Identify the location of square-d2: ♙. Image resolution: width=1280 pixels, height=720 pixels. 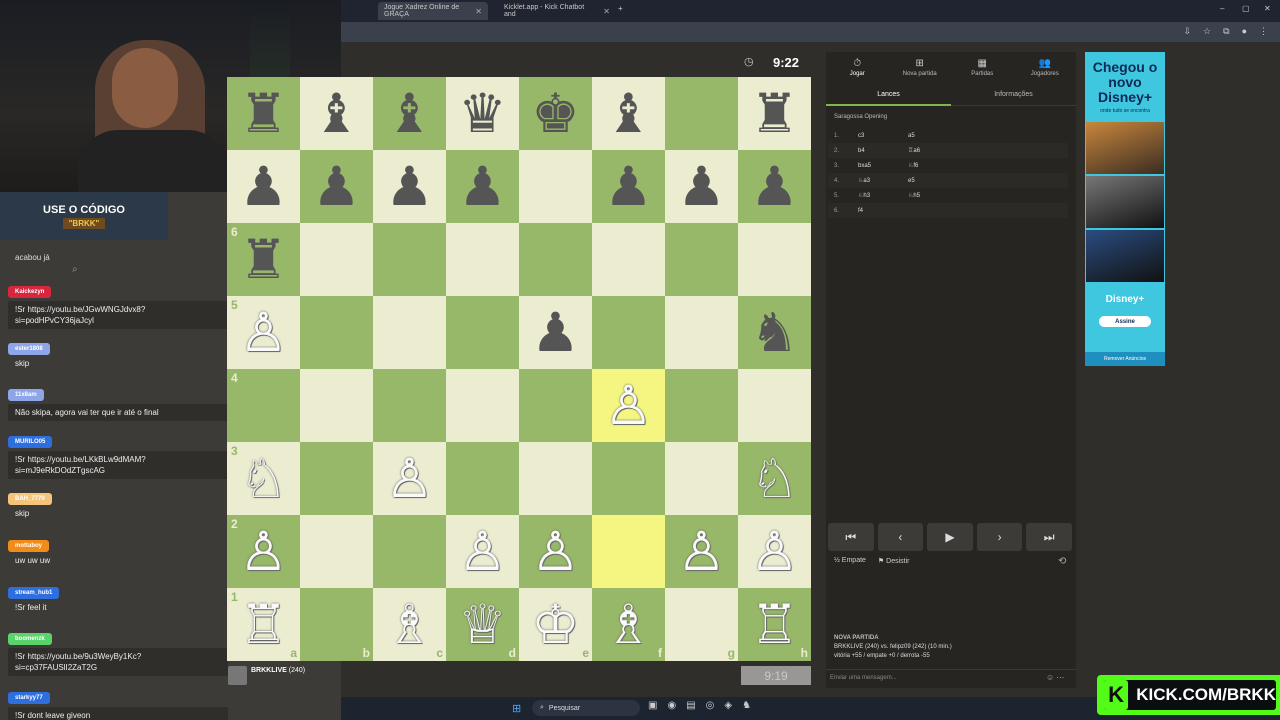
(482, 551).